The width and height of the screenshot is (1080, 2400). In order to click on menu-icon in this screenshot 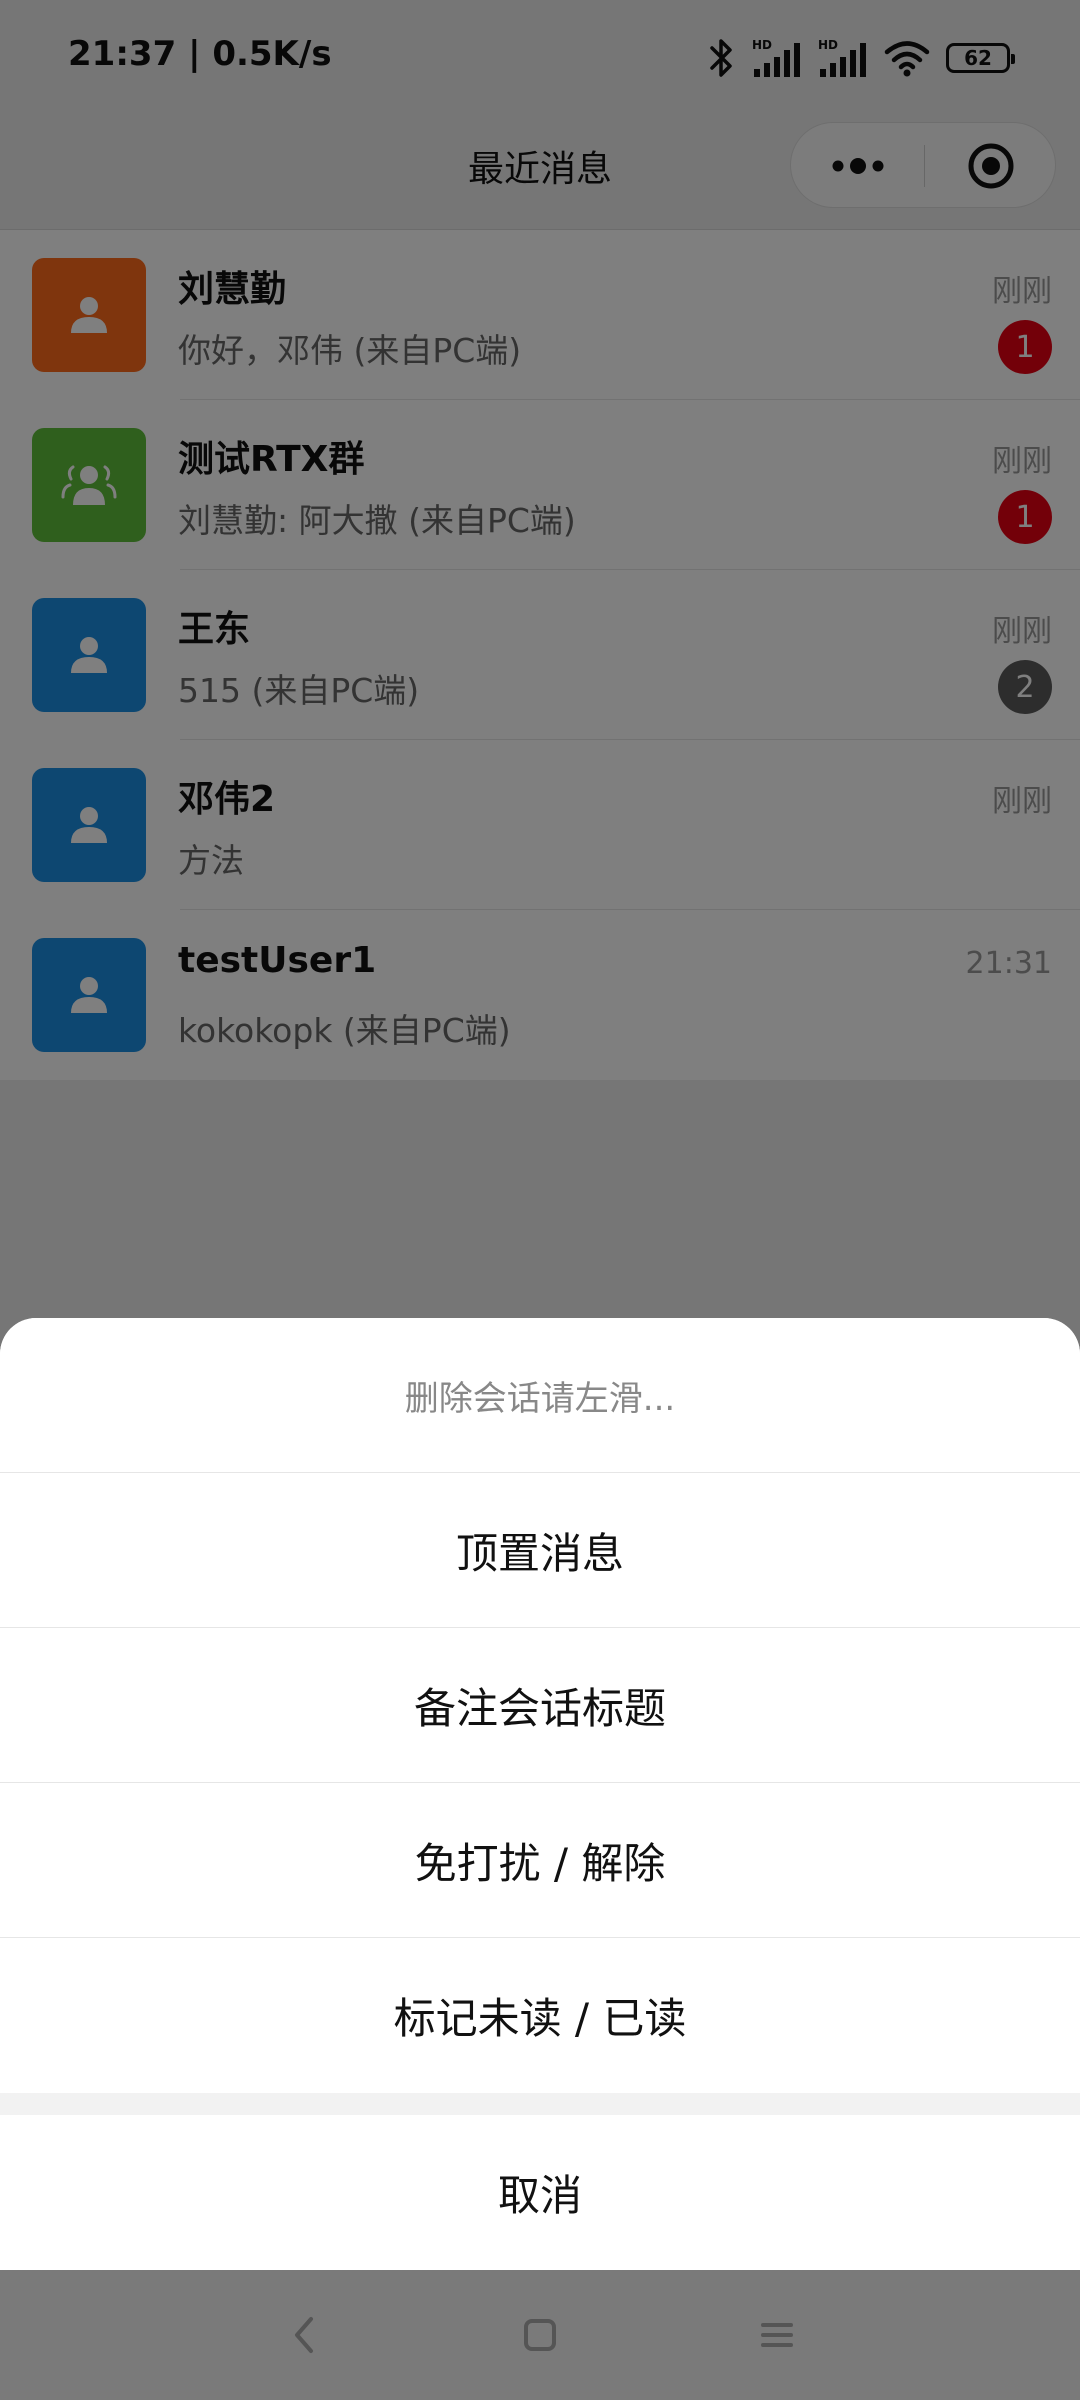, I will do `click(777, 2335)`.